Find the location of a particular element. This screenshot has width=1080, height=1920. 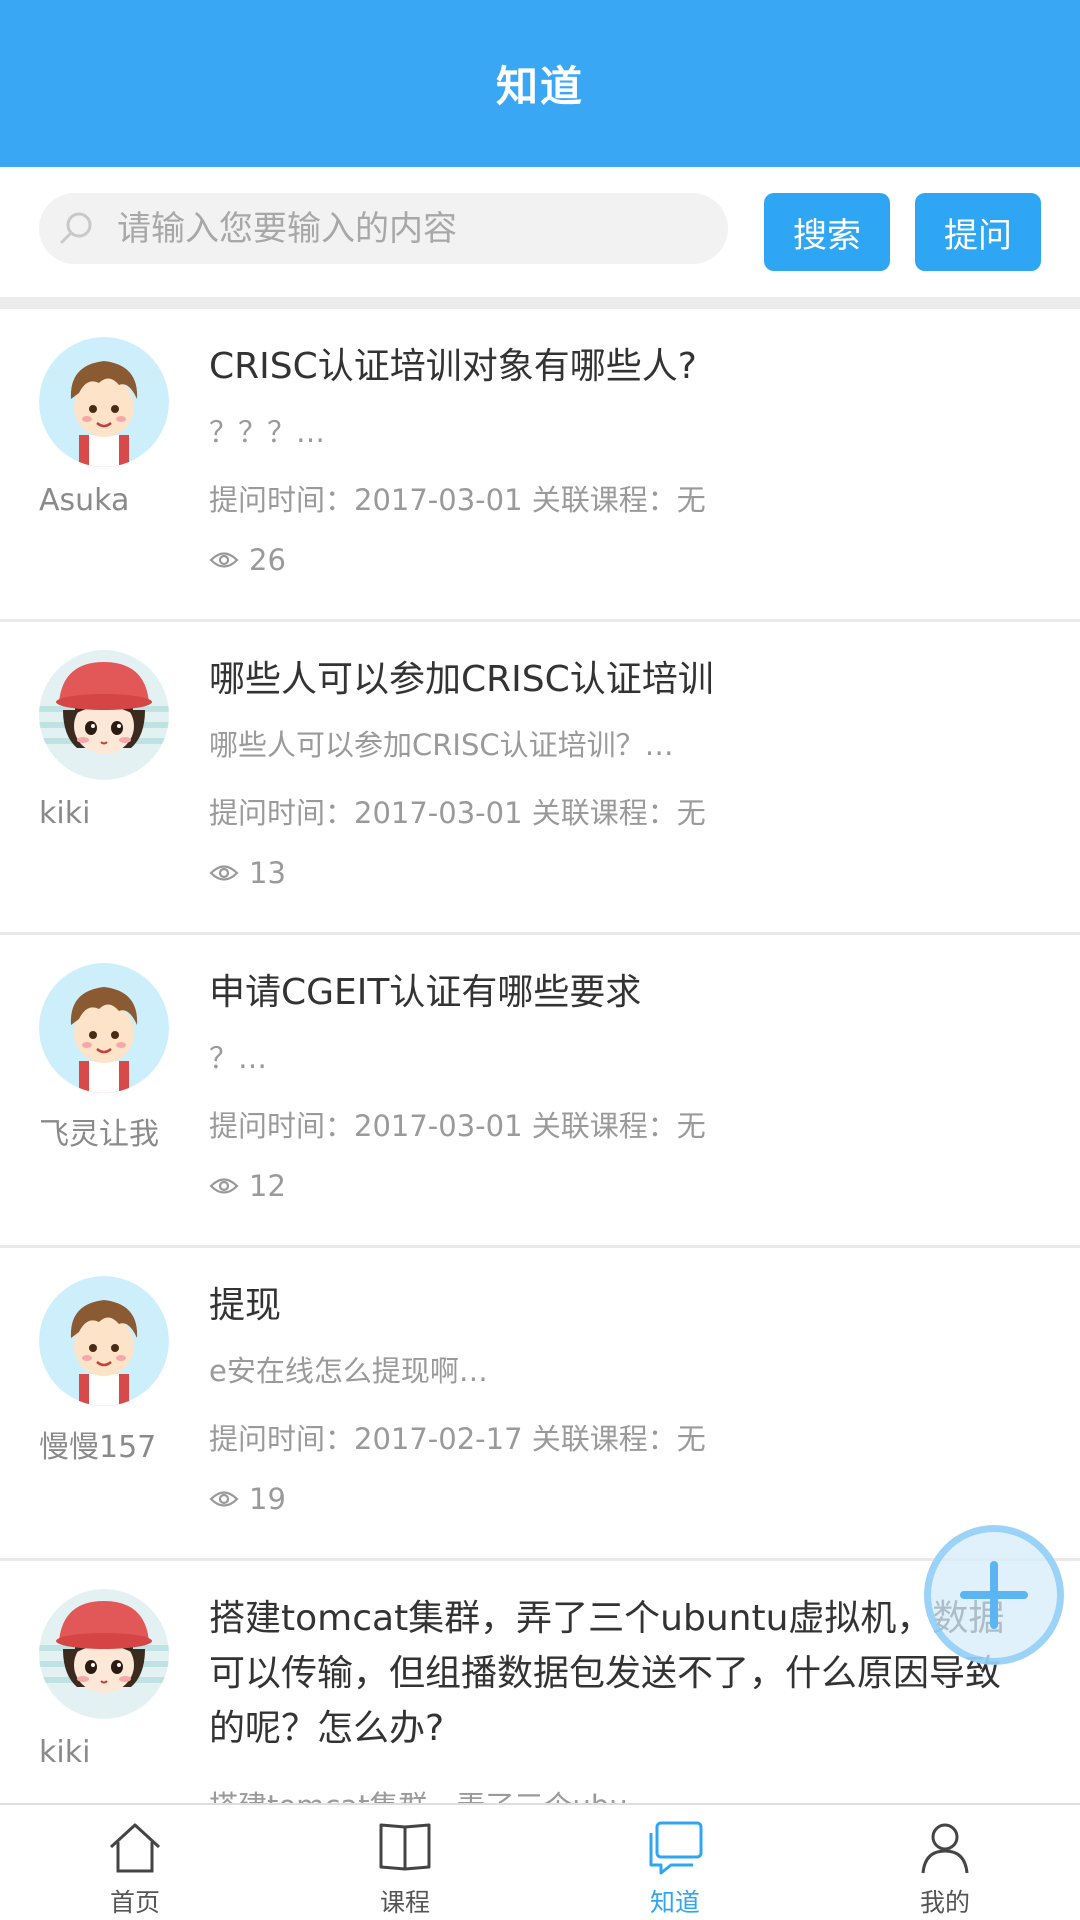

view-count-value: 12 is located at coordinates (267, 1186).